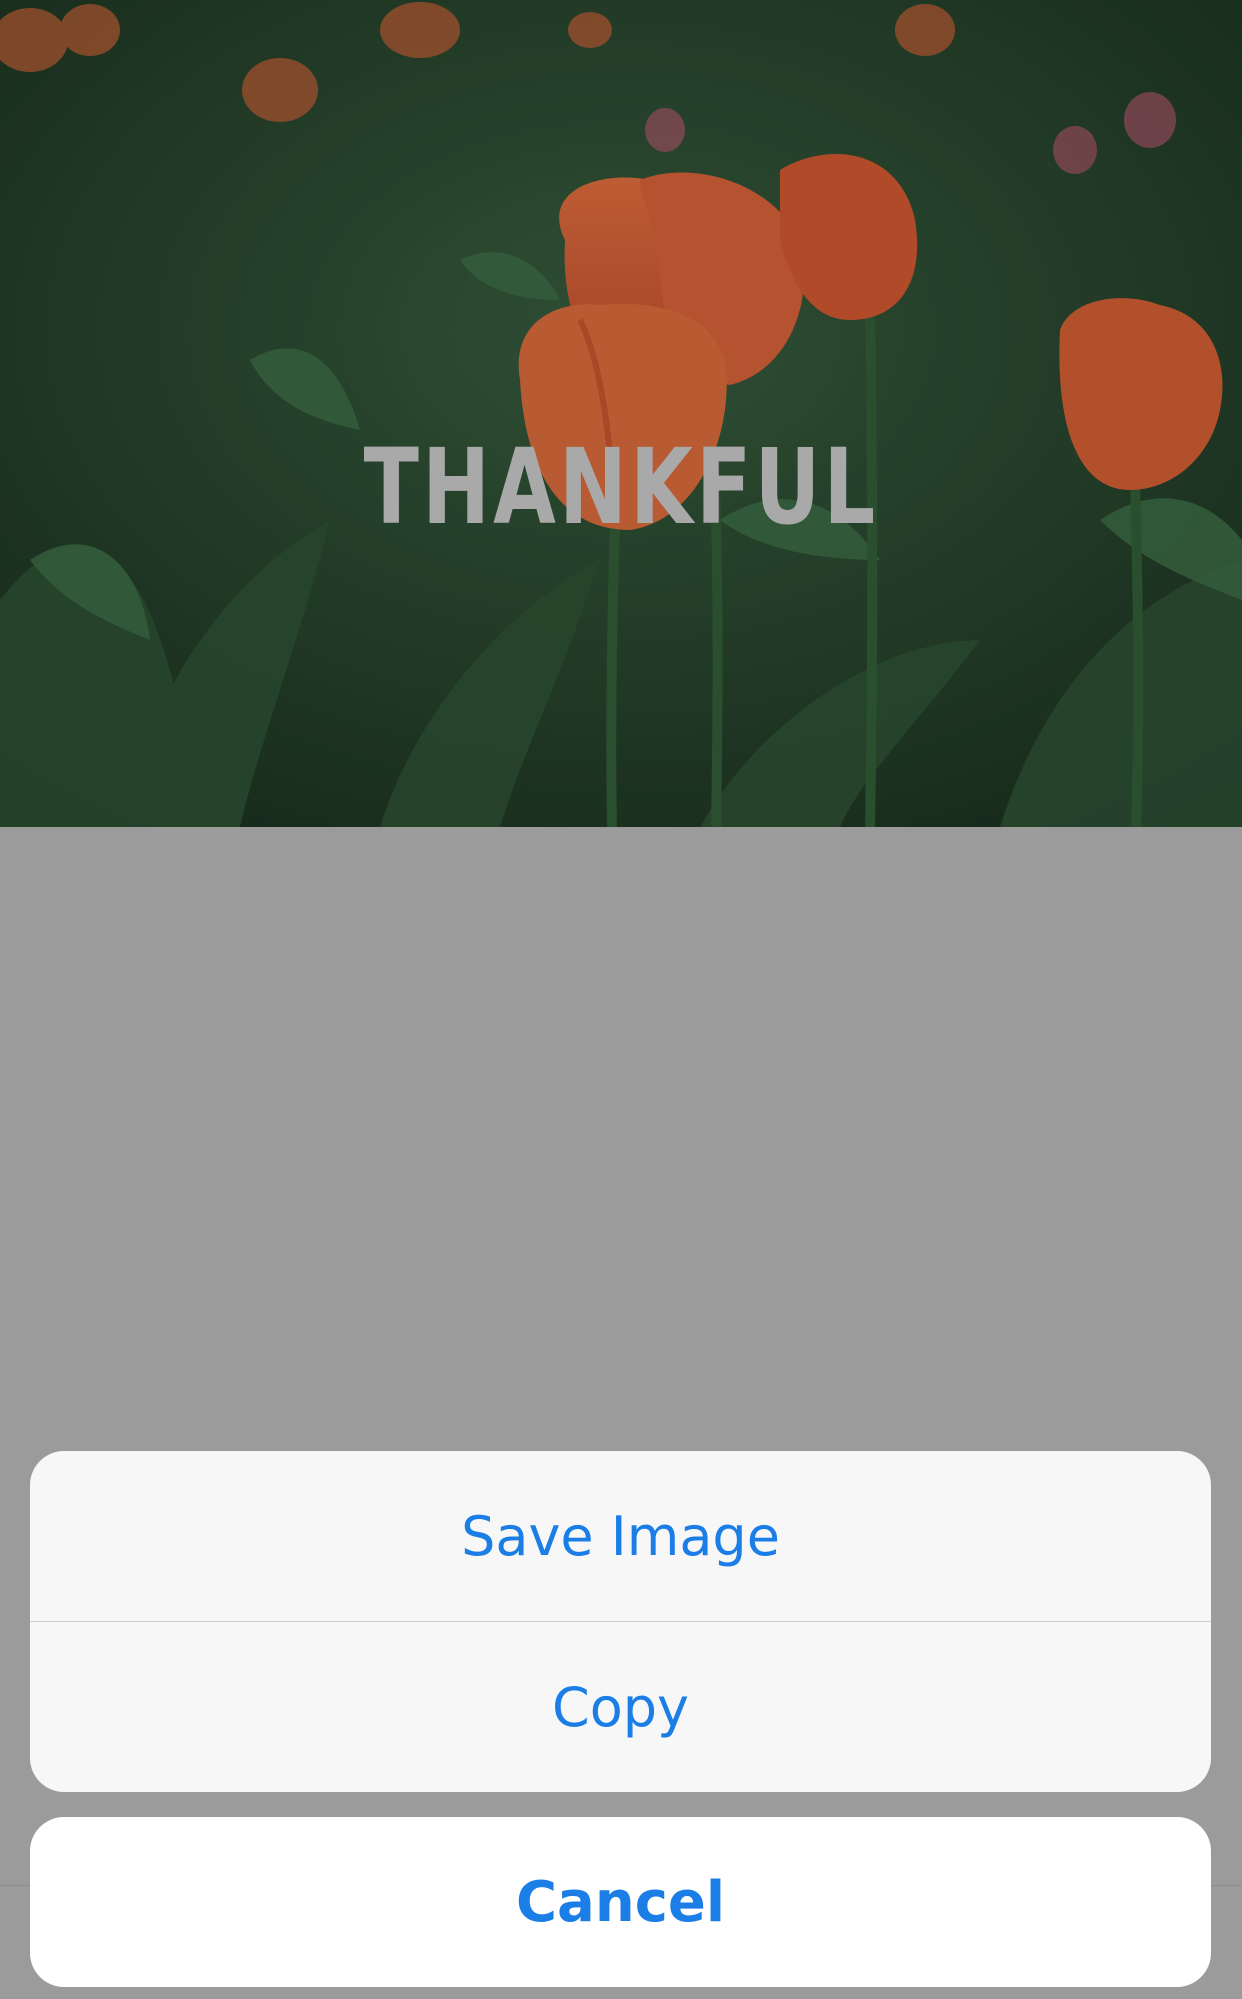 The image size is (1242, 1999). Describe the element at coordinates (620, 1902) in the screenshot. I see `cancel-button: Cancel` at that location.